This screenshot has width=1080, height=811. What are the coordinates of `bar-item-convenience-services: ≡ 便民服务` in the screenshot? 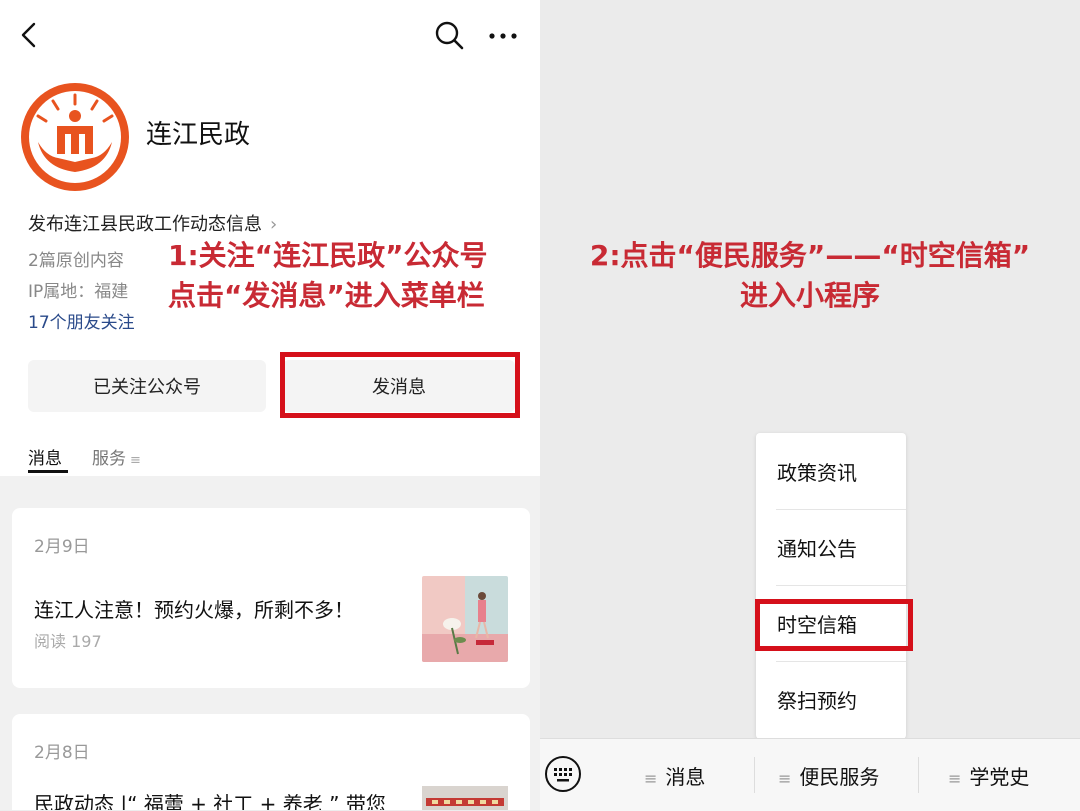 It's located at (828, 775).